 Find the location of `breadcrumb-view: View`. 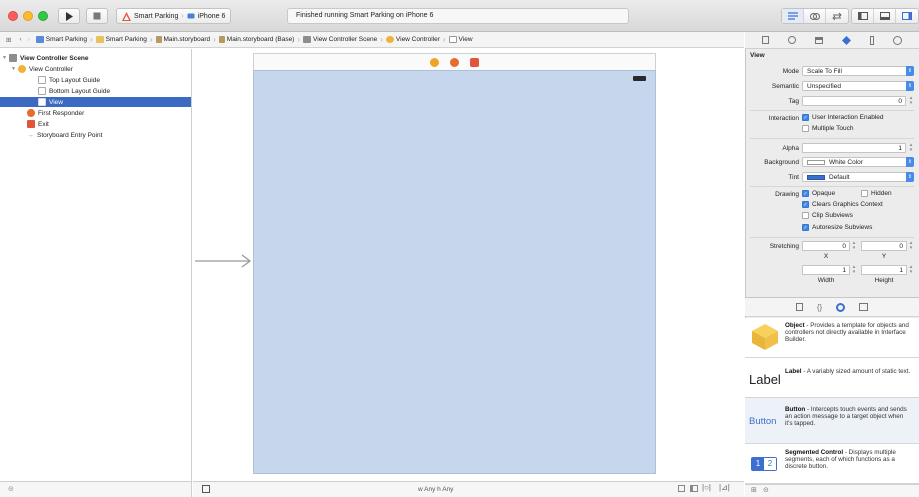

breadcrumb-view: View is located at coordinates (460, 39).